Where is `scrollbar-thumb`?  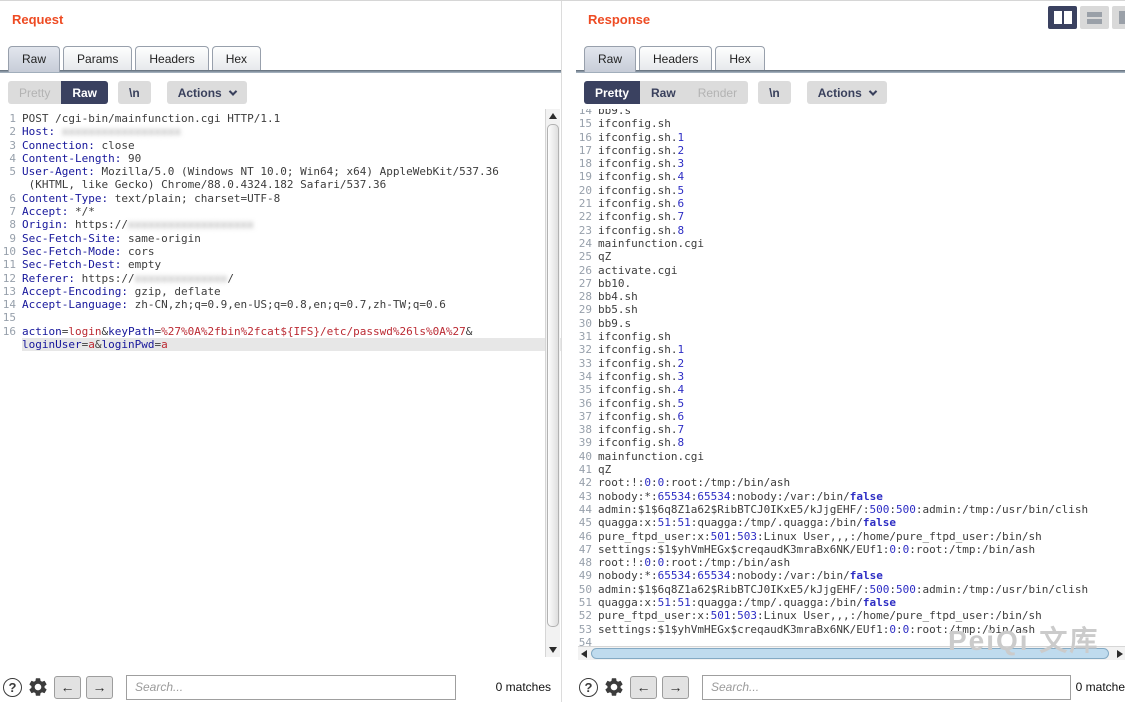
scrollbar-thumb is located at coordinates (553, 375).